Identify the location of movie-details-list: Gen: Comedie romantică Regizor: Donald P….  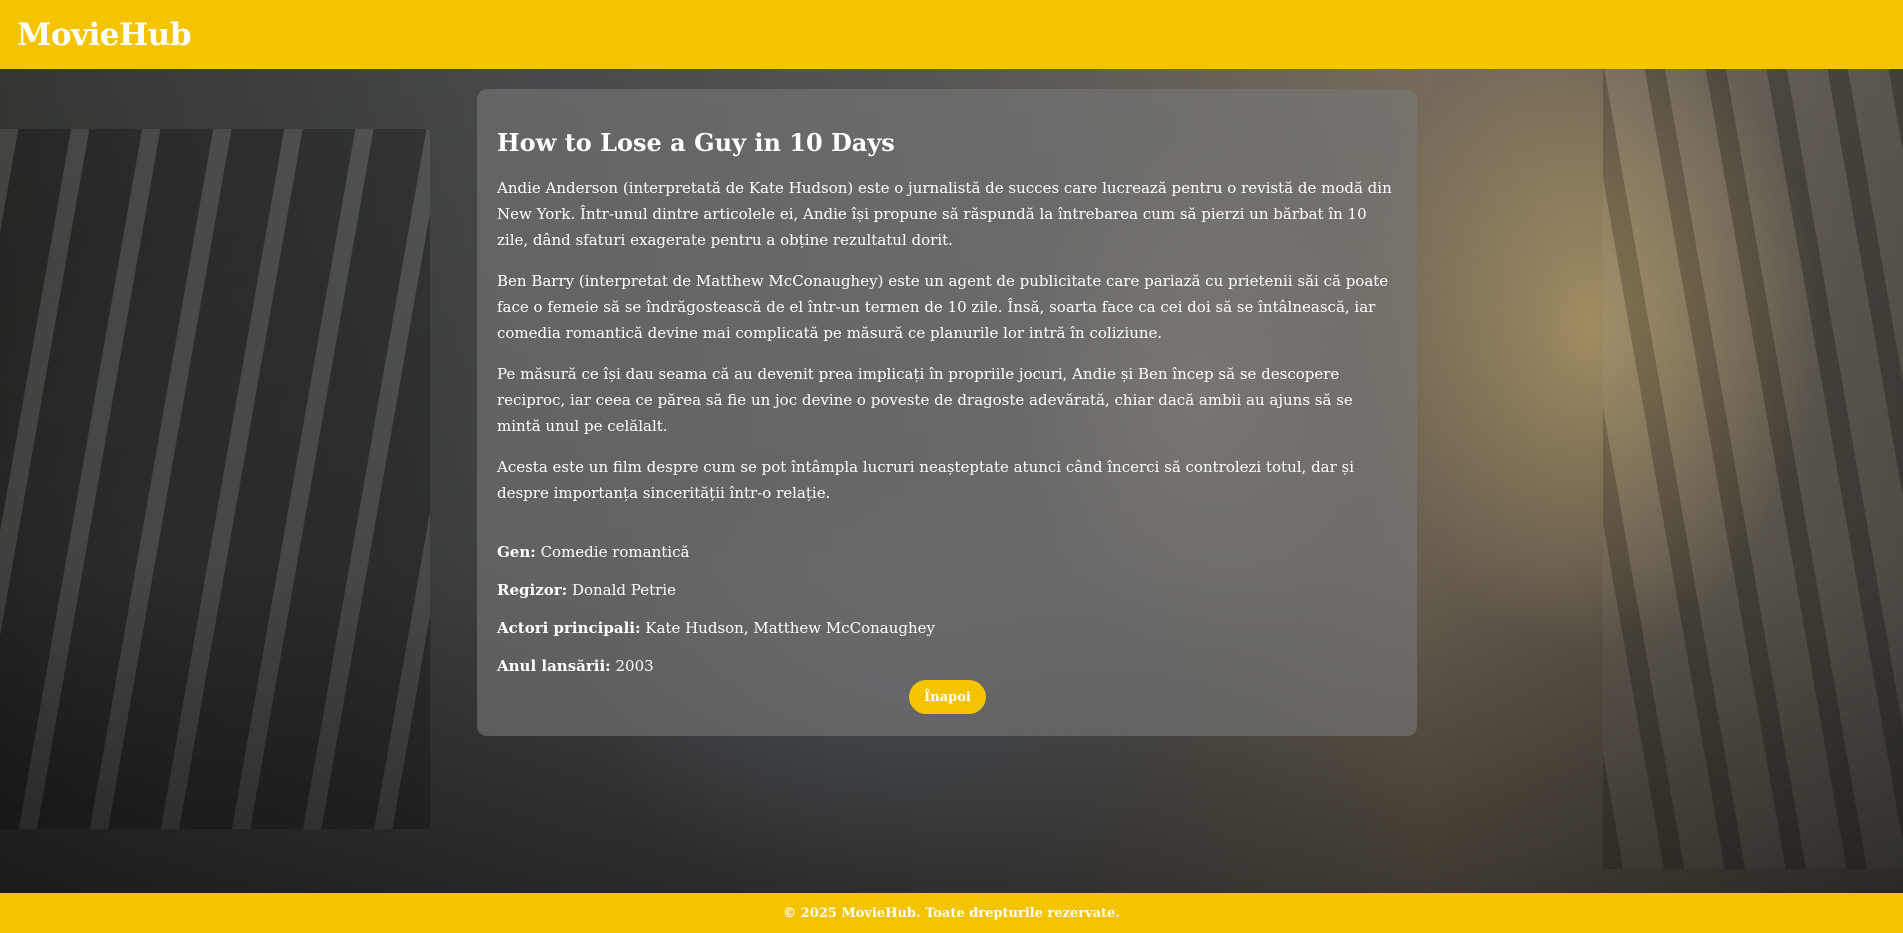
(947, 609).